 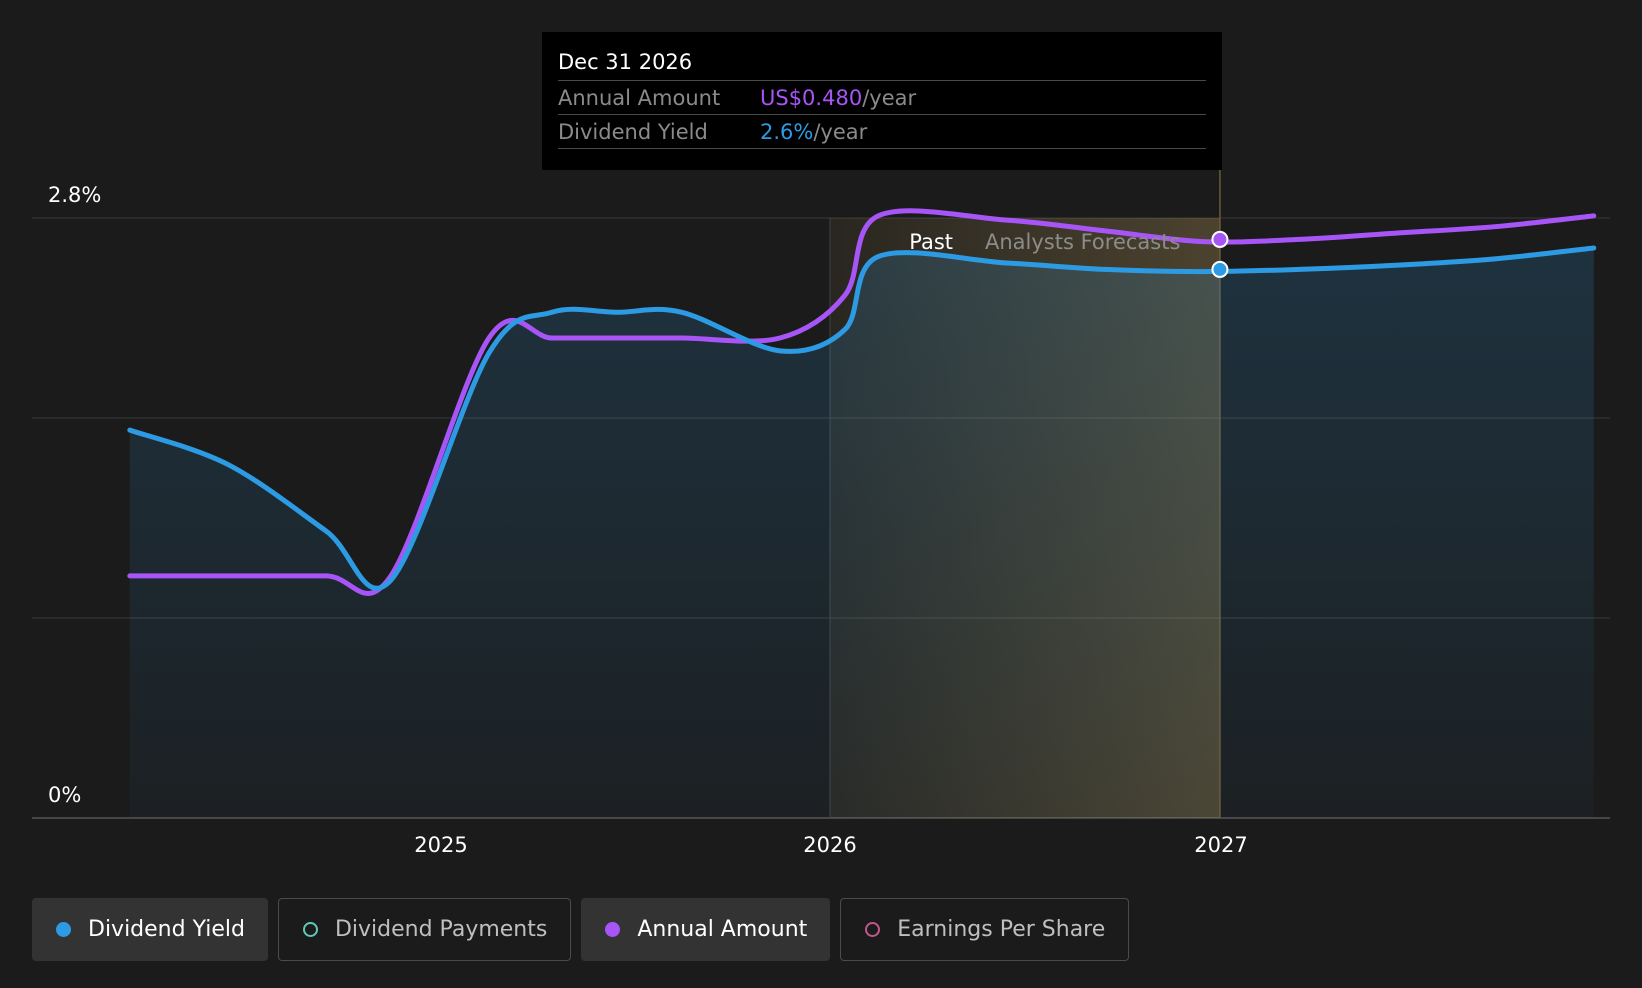 I want to click on legend-label: Annual Amount, so click(x=722, y=929).